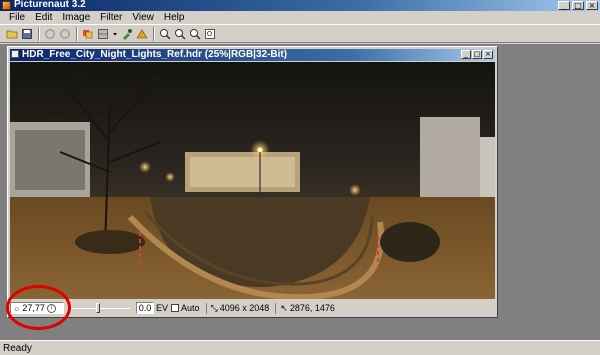 This screenshot has width=600, height=355. Describe the element at coordinates (162, 308) in the screenshot. I see `ev-label: EV` at that location.